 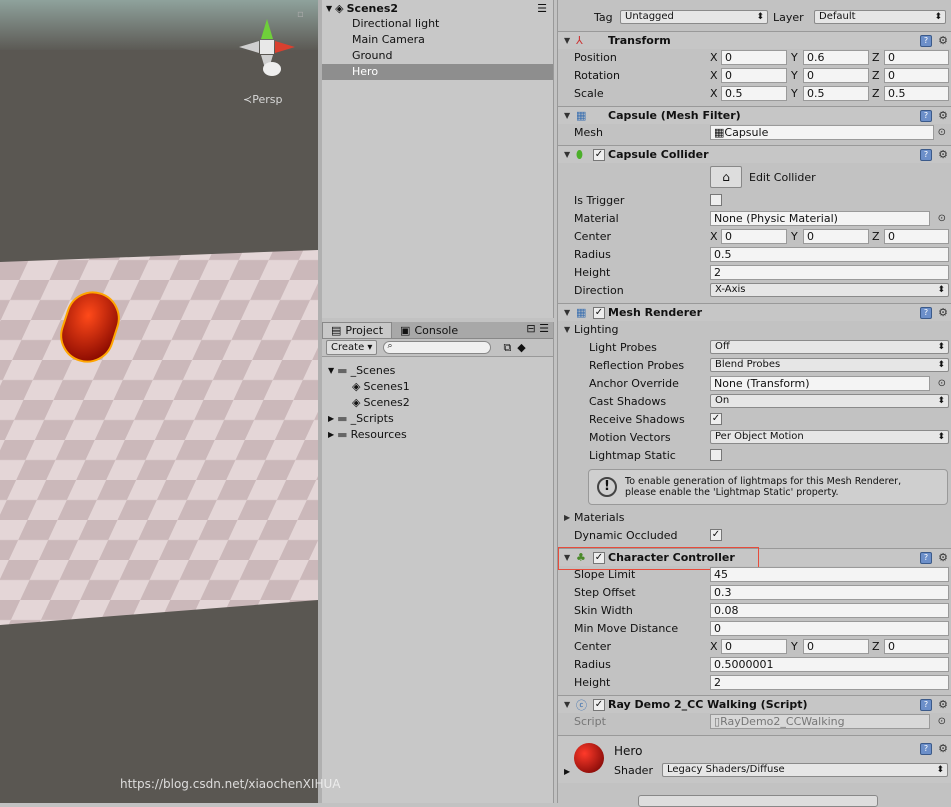 I want to click on collider-height-field: 2, so click(x=829, y=272).